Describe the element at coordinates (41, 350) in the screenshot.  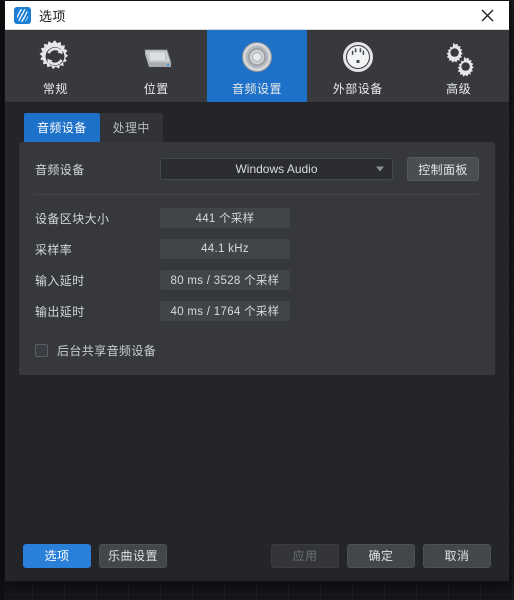
I see `background-share-checkbox` at that location.